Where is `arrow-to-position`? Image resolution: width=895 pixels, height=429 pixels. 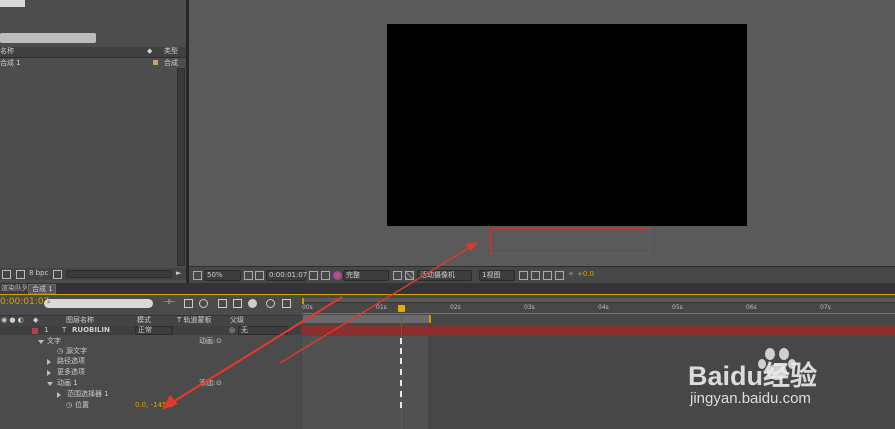 arrow-to-position is located at coordinates (255, 351).